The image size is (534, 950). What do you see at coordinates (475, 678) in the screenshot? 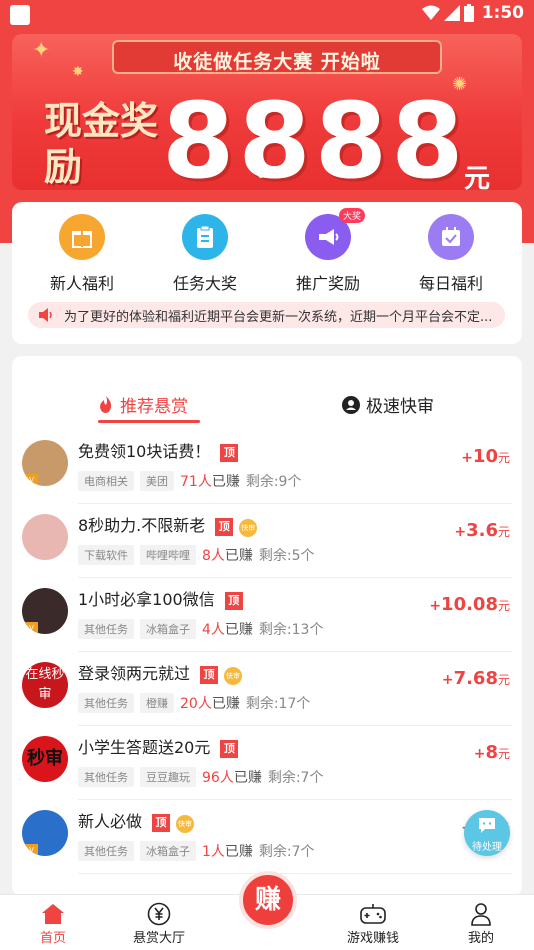
I see `task-reward: +7.68元` at bounding box center [475, 678].